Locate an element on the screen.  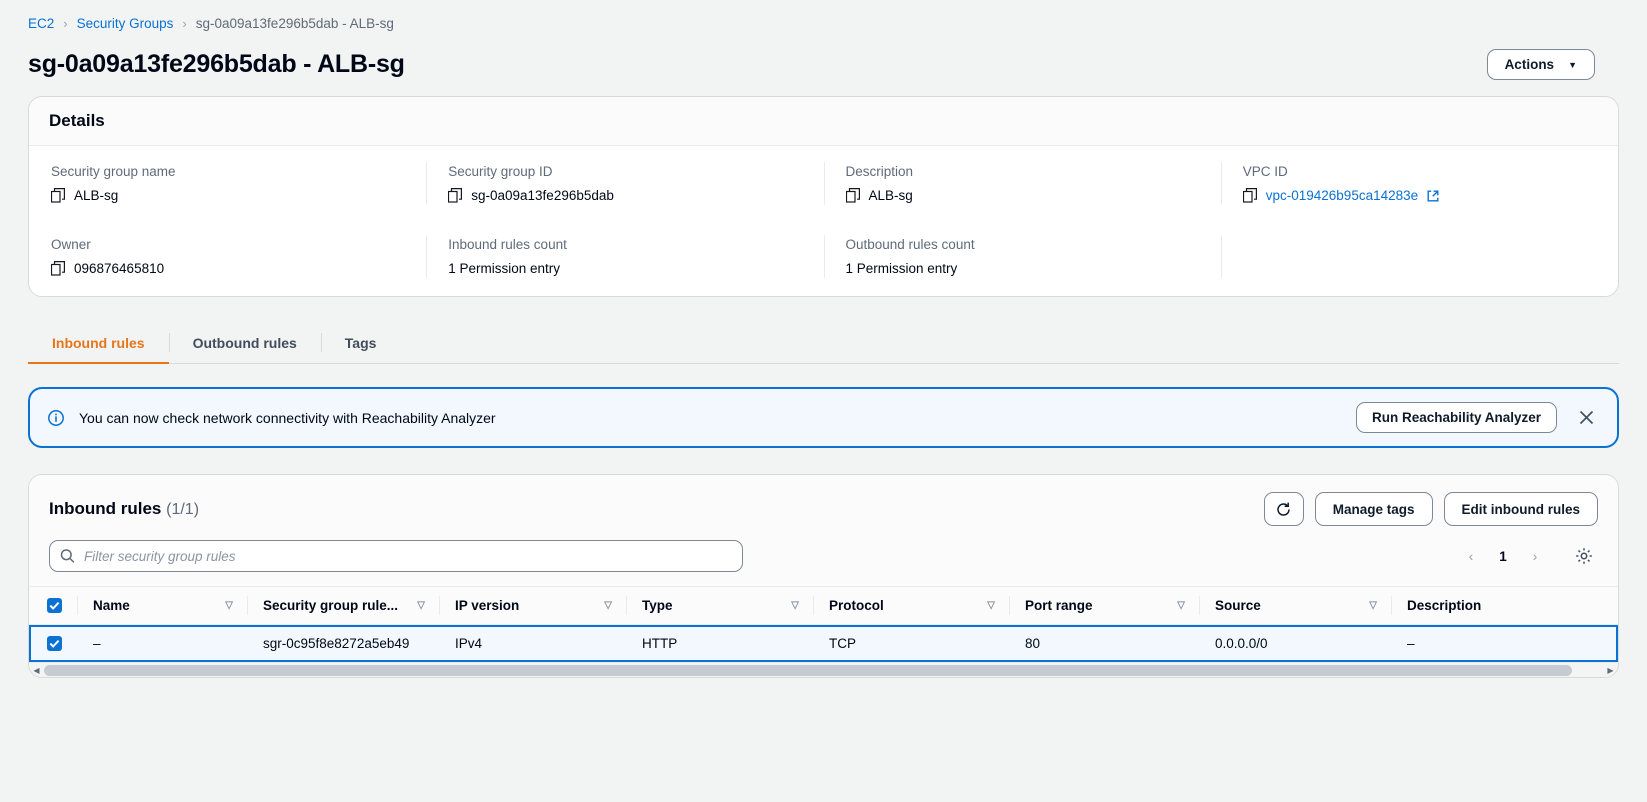
row-select-cell is located at coordinates (53, 644).